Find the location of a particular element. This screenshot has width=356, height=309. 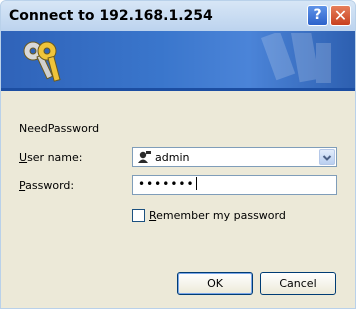

title-bar: Connect to 192.168.1.254 ? ✕ is located at coordinates (178, 16).